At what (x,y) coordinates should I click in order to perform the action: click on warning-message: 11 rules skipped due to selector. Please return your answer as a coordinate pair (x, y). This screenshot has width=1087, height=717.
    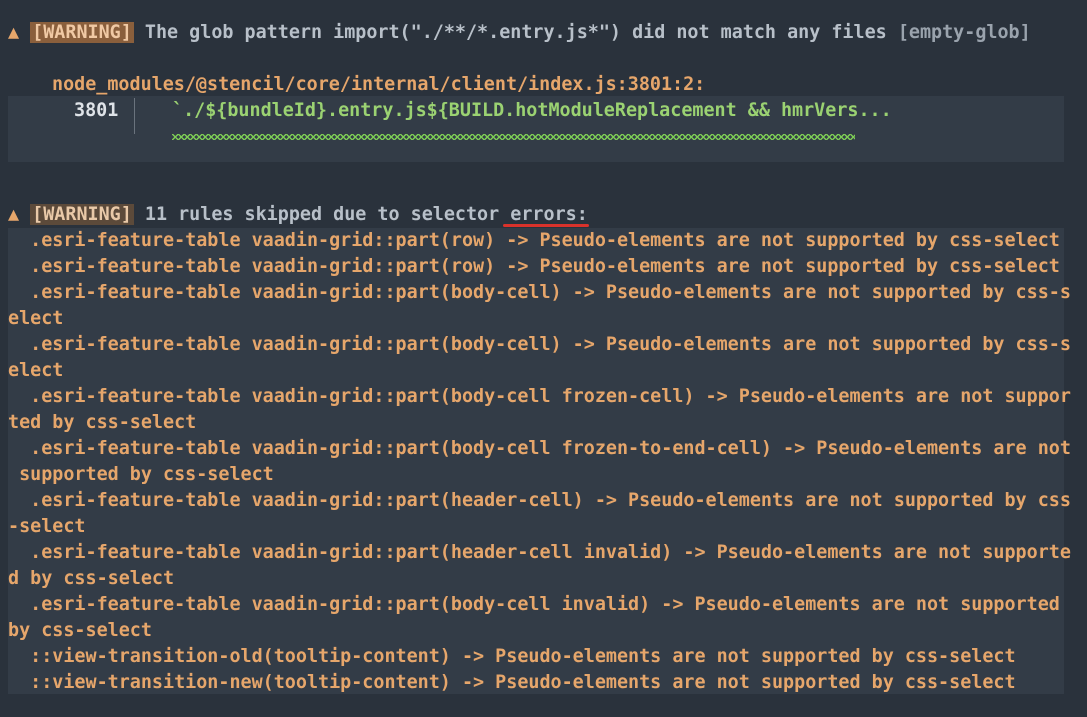
    Looking at the image, I should click on (327, 214).